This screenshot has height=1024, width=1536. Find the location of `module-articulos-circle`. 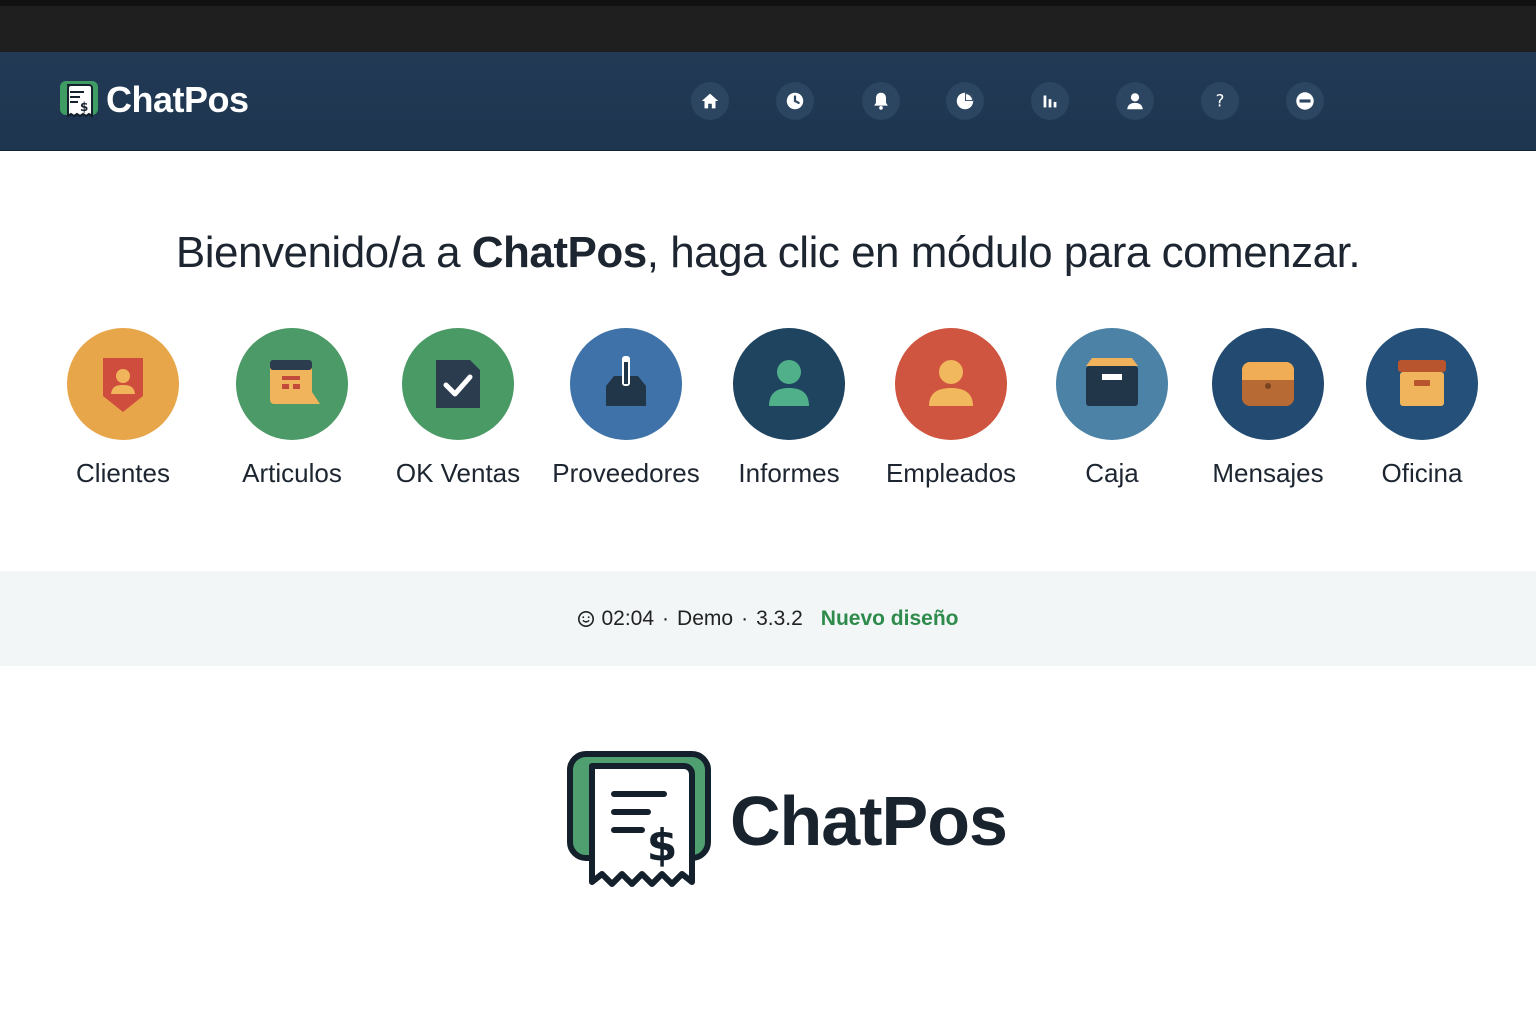

module-articulos-circle is located at coordinates (292, 384).